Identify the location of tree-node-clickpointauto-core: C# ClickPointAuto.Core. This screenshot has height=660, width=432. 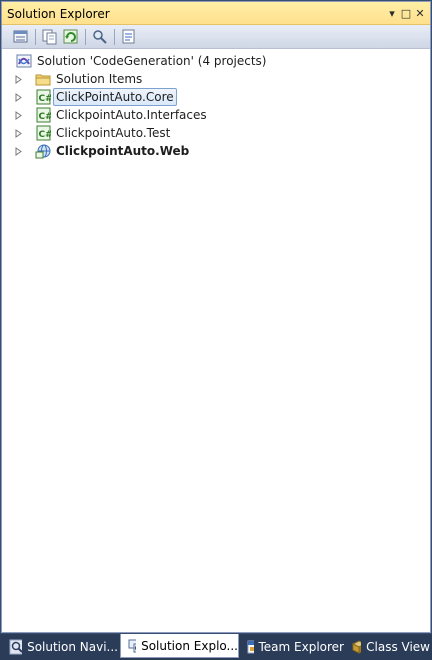
(216, 97).